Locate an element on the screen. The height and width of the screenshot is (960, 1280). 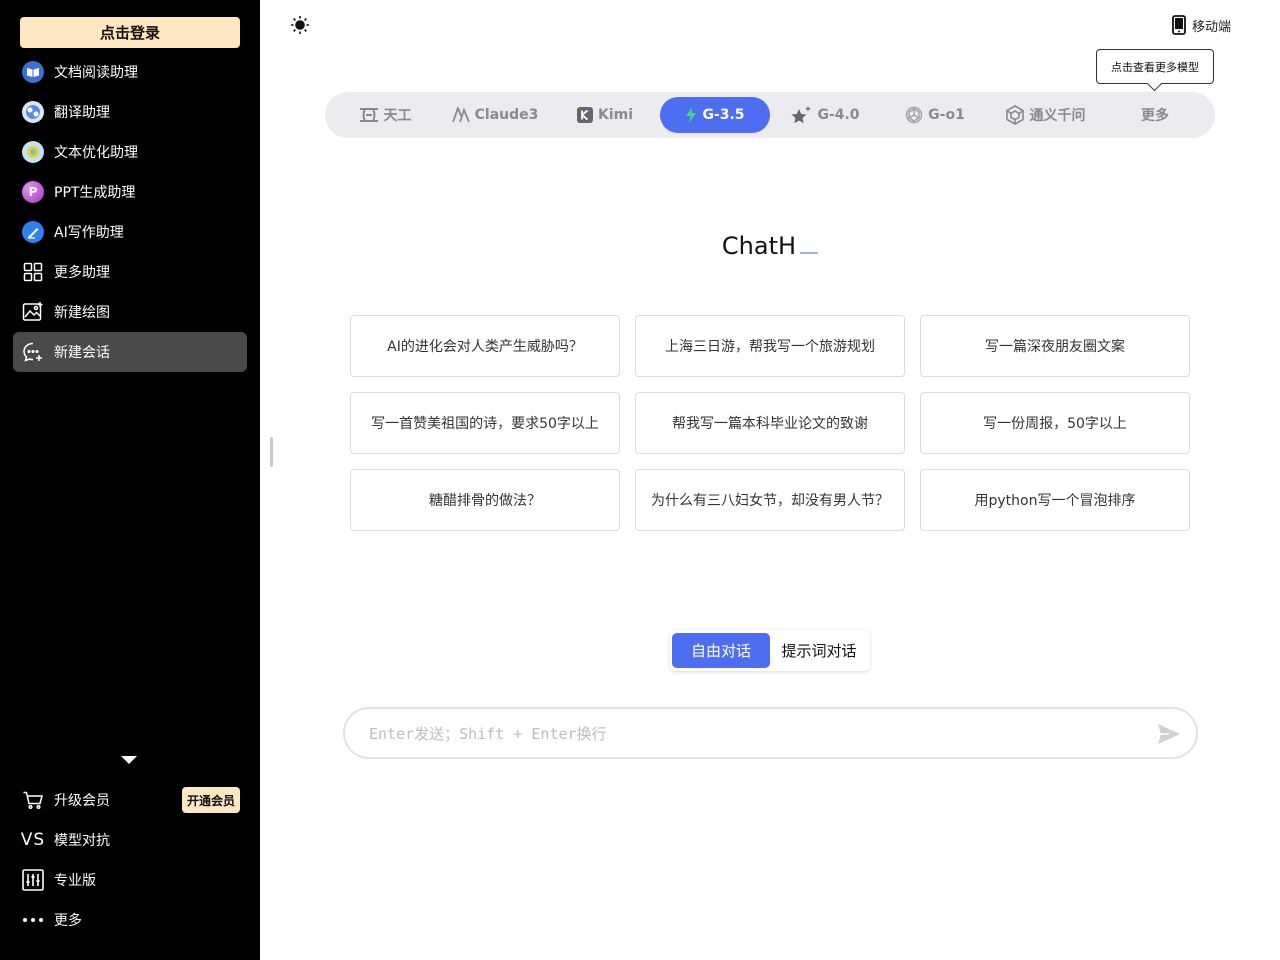
collapse-arrow-icon is located at coordinates (129, 760).